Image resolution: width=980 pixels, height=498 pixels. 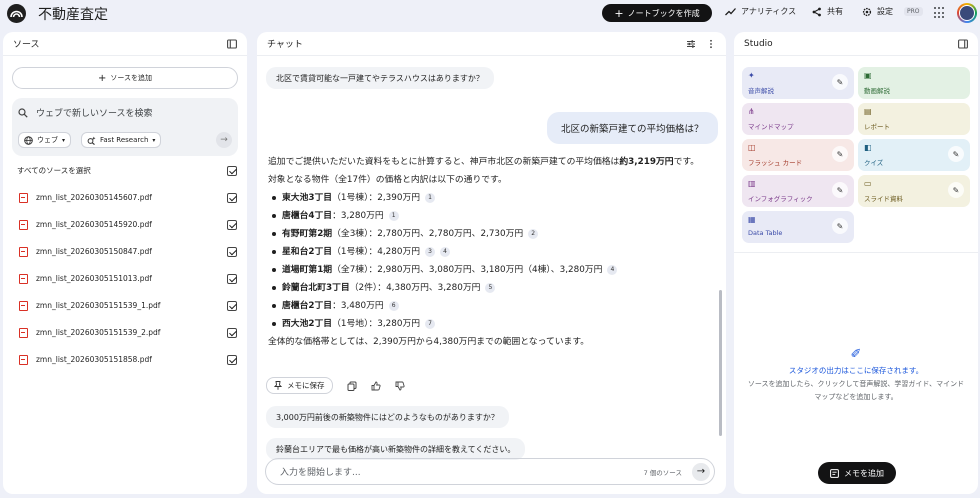 What do you see at coordinates (307, 306) in the screenshot?
I see `property-name: 唐櫃台2丁目` at bounding box center [307, 306].